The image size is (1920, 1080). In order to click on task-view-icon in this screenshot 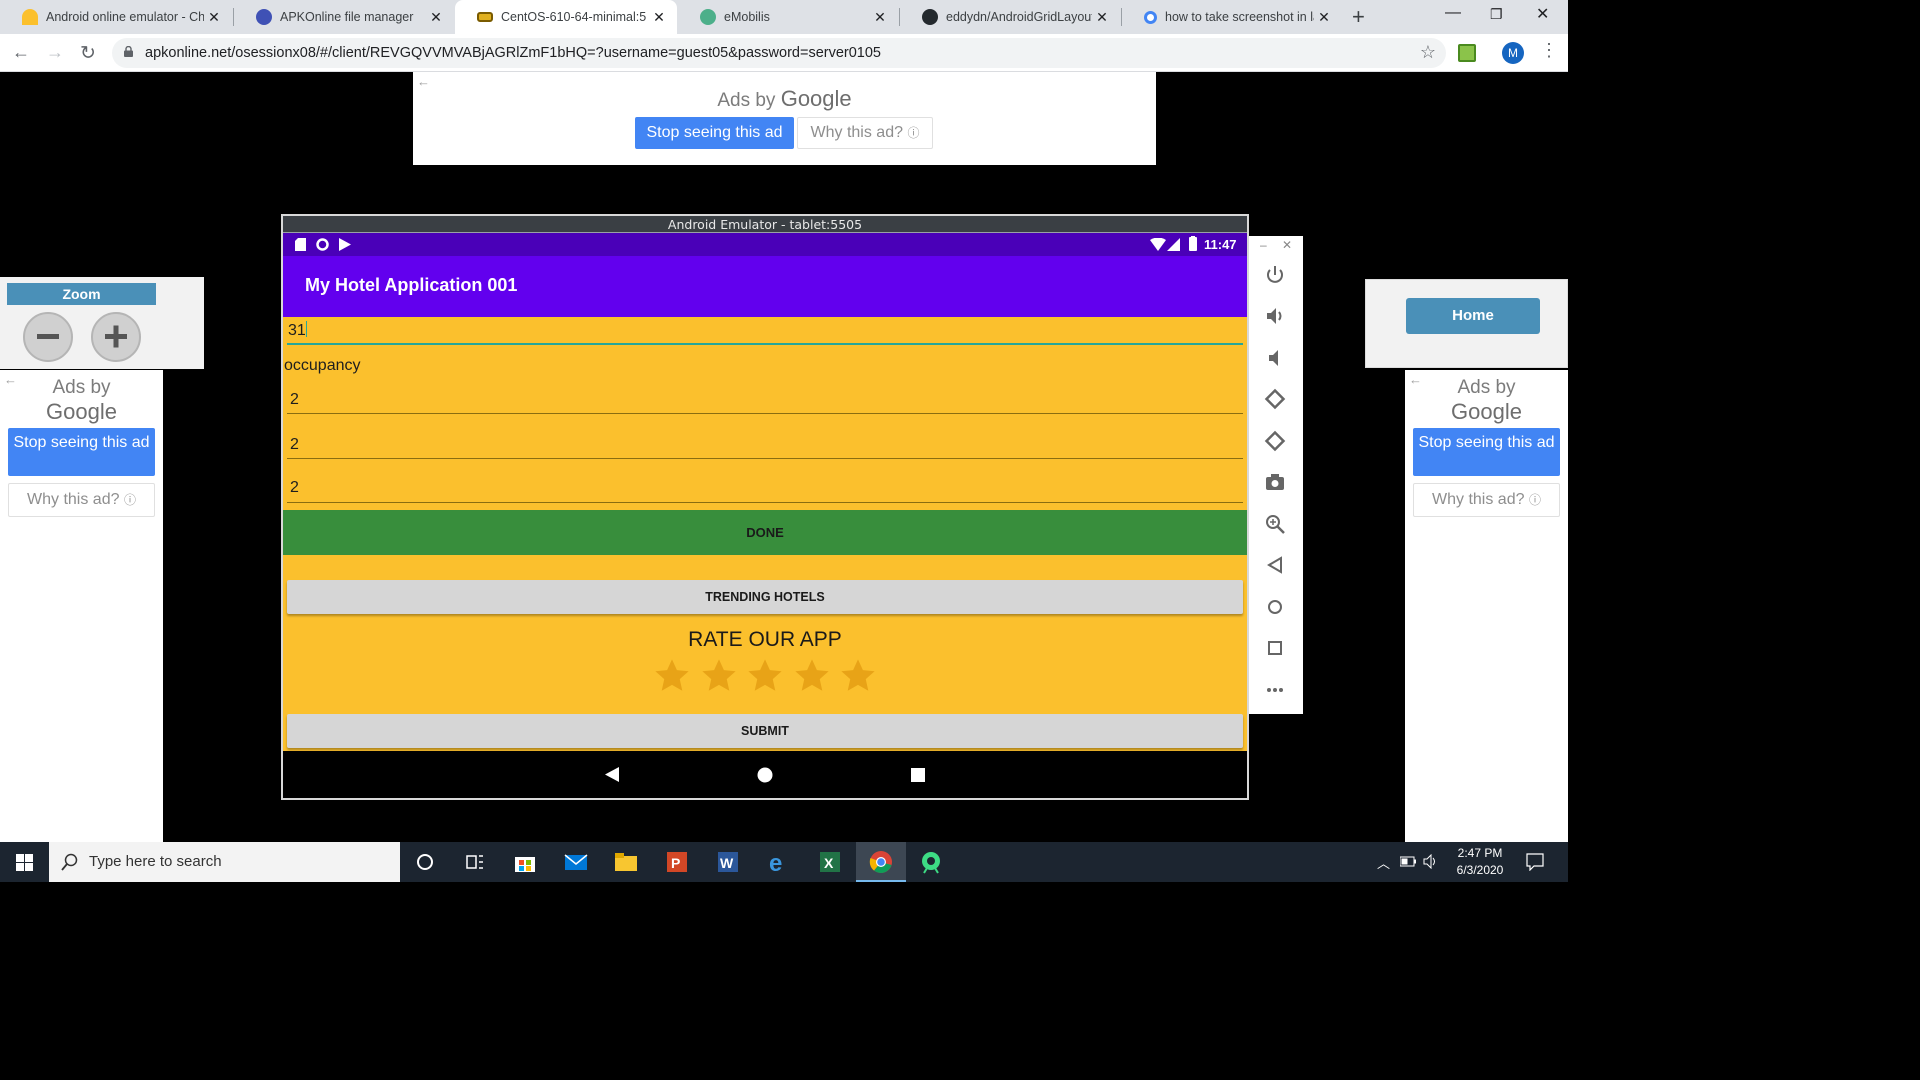, I will do `click(475, 862)`.